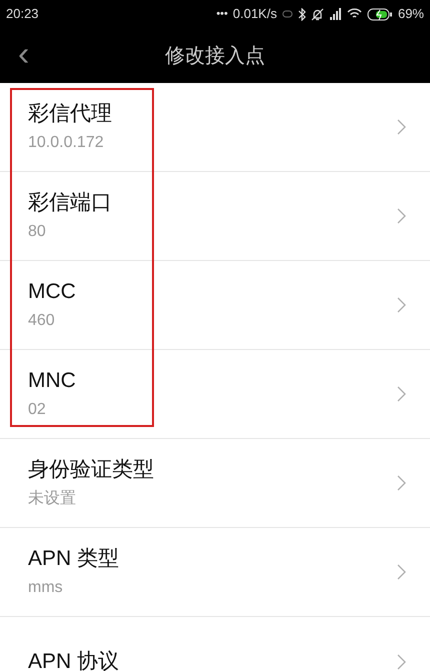  I want to click on setting-label: 彩信代理, so click(70, 114).